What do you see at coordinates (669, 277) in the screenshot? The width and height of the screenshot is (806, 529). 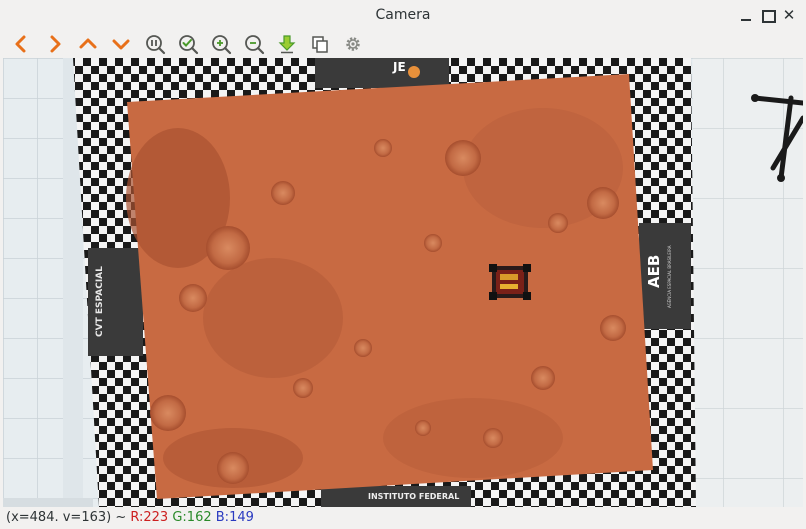 I see `right-banner-sublabel: AGÊNCIA ESPACIAL BRASILEIRA` at bounding box center [669, 277].